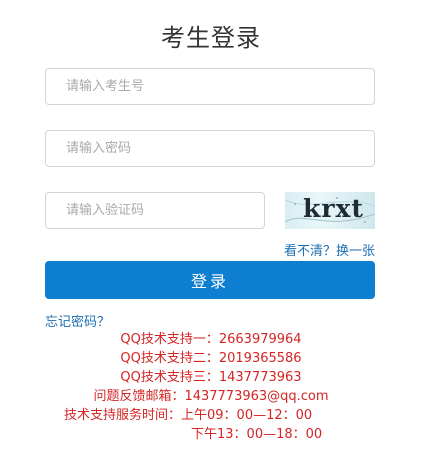 This screenshot has height=452, width=422. What do you see at coordinates (155, 210) in the screenshot?
I see `captcha-input` at bounding box center [155, 210].